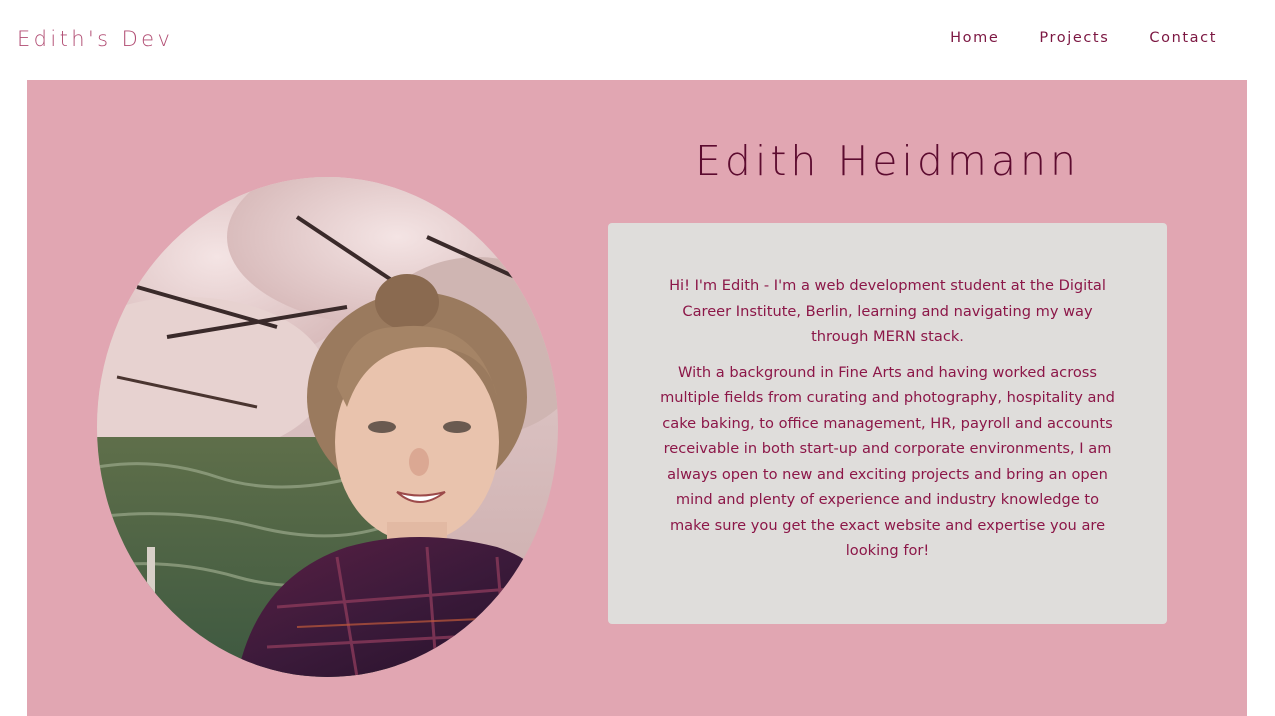 The image size is (1275, 716). What do you see at coordinates (637, 40) in the screenshot?
I see `navbar: Edith's Dev Home Projects Contact` at bounding box center [637, 40].